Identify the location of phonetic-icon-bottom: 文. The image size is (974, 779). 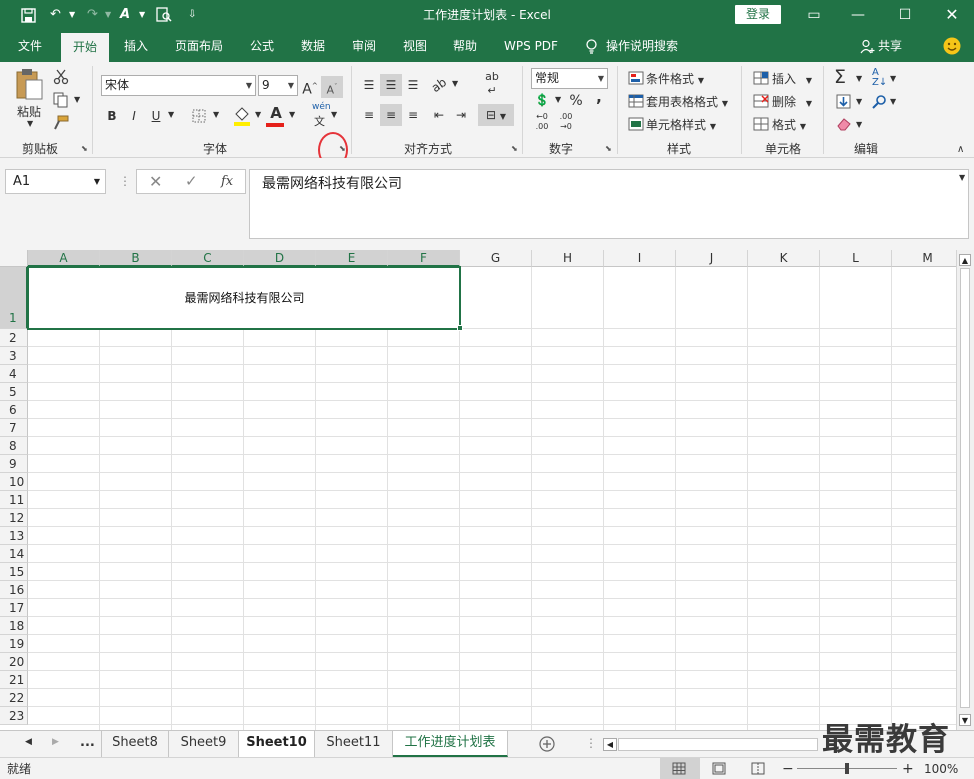
(319, 121).